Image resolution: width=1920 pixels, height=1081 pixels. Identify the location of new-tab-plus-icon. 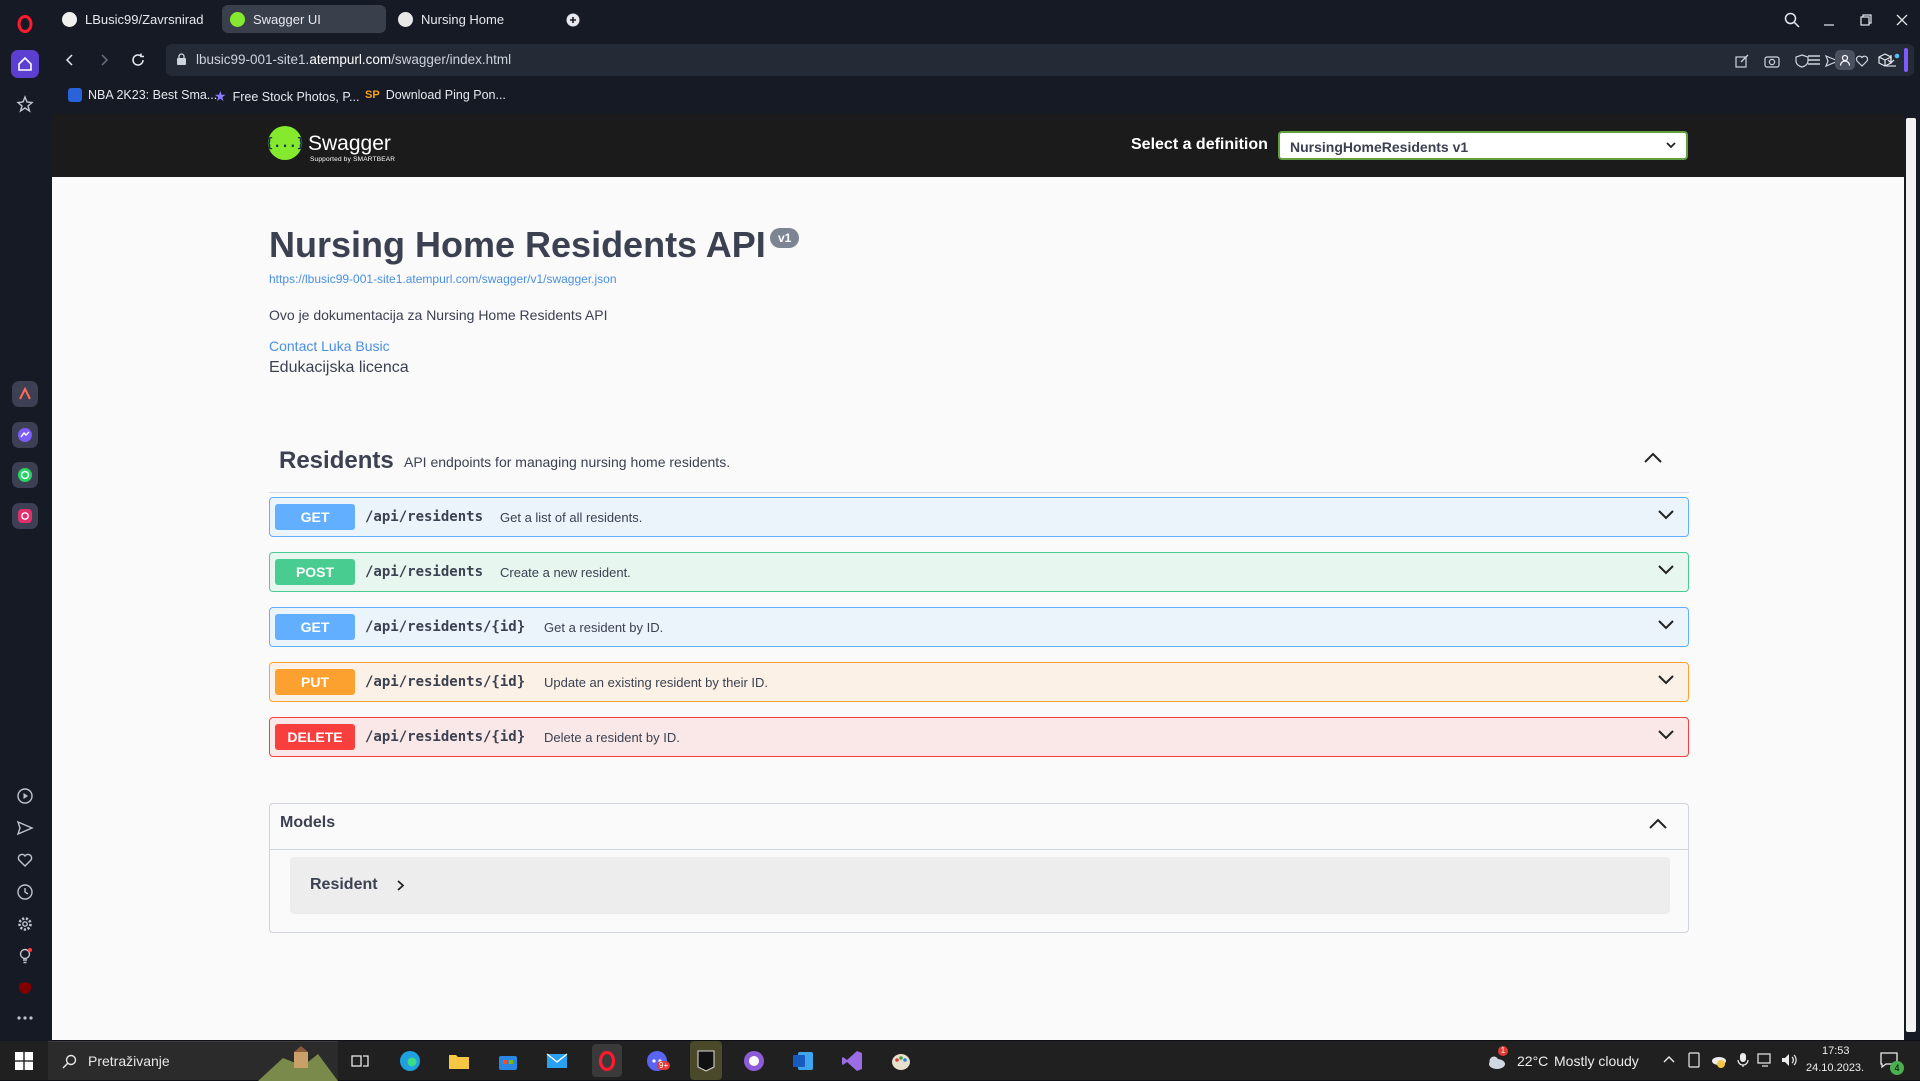
(573, 20).